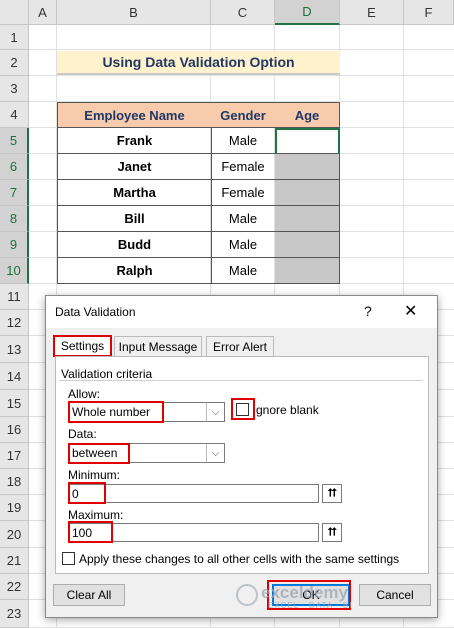  Describe the element at coordinates (14, 430) in the screenshot. I see `row-header-16: 16` at that location.